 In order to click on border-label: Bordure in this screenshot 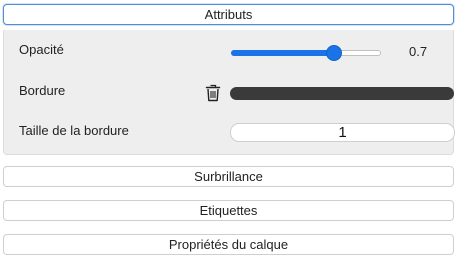, I will do `click(42, 90)`.